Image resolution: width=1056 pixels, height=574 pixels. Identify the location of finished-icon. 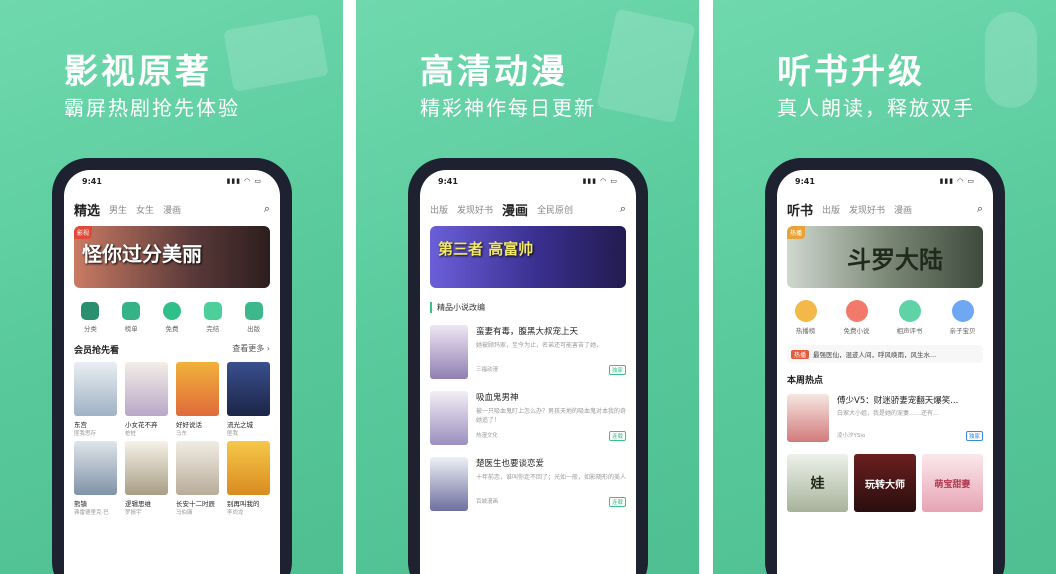
(212, 311).